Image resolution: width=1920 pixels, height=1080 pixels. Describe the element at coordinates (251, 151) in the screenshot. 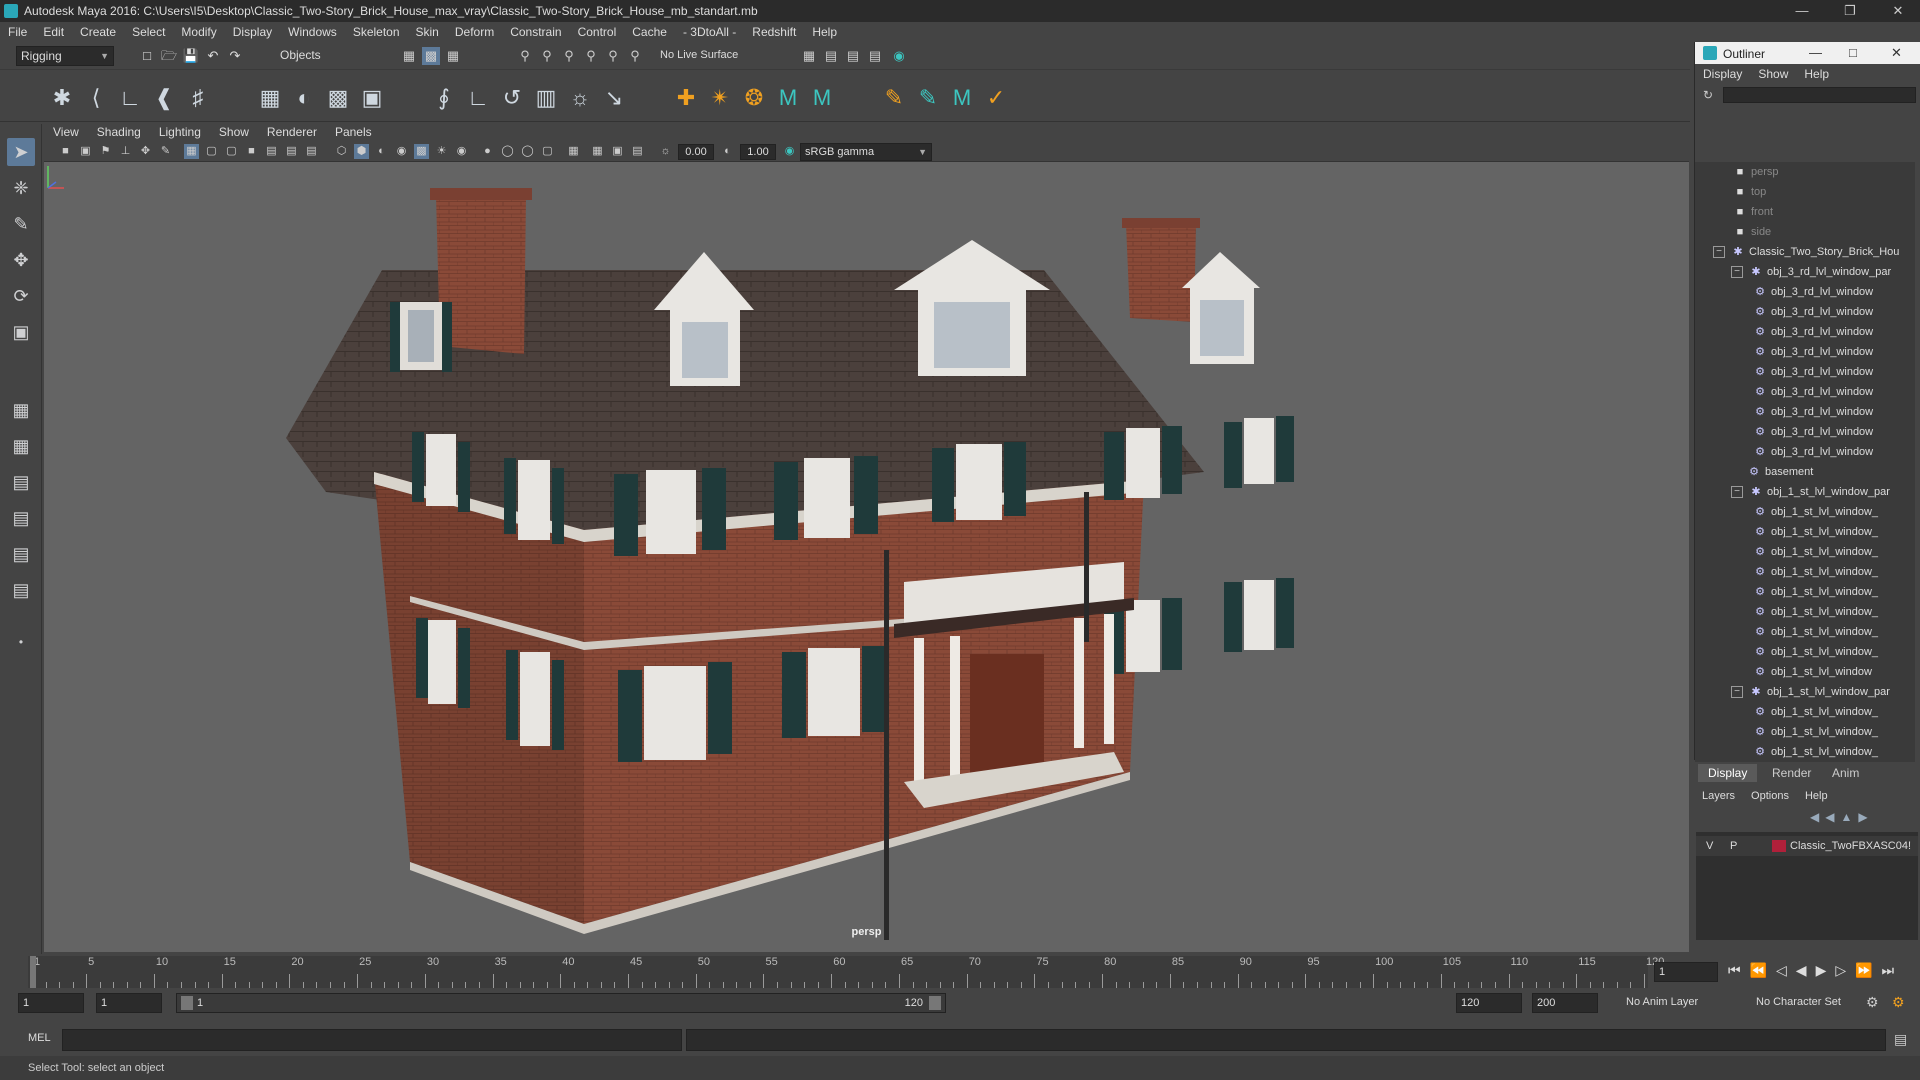

I see `gate-mask-icon: ■` at that location.